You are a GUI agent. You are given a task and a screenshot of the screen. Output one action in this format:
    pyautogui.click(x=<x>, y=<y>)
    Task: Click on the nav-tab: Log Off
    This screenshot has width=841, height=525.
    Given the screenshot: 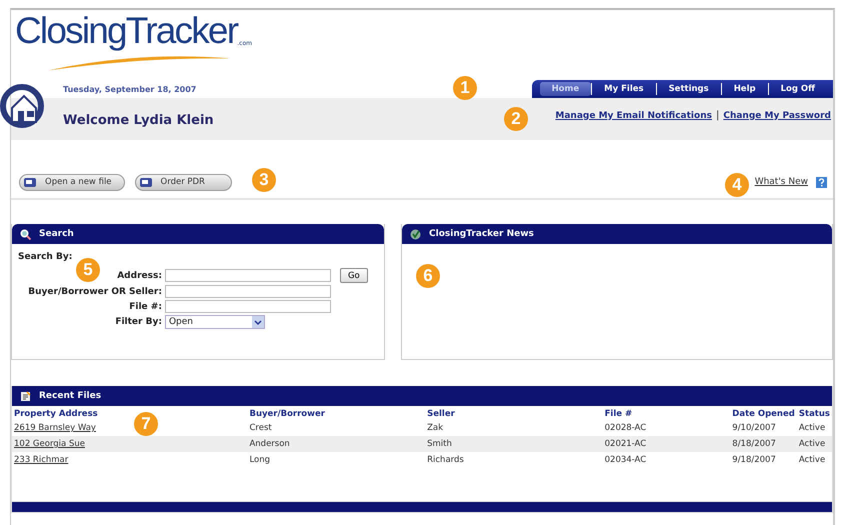 What is the action you would take?
    pyautogui.click(x=797, y=89)
    